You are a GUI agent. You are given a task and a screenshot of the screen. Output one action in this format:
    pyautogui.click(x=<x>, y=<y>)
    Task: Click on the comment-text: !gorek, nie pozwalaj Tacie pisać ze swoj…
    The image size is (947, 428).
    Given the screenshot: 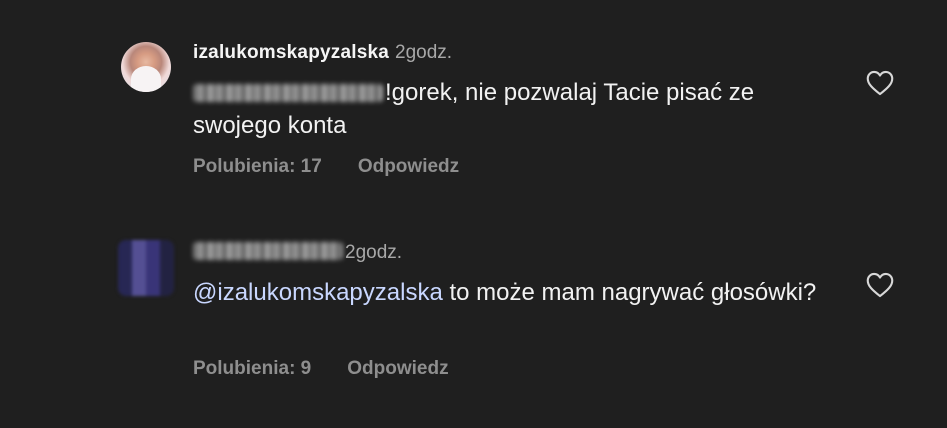 What is the action you would take?
    pyautogui.click(x=513, y=109)
    